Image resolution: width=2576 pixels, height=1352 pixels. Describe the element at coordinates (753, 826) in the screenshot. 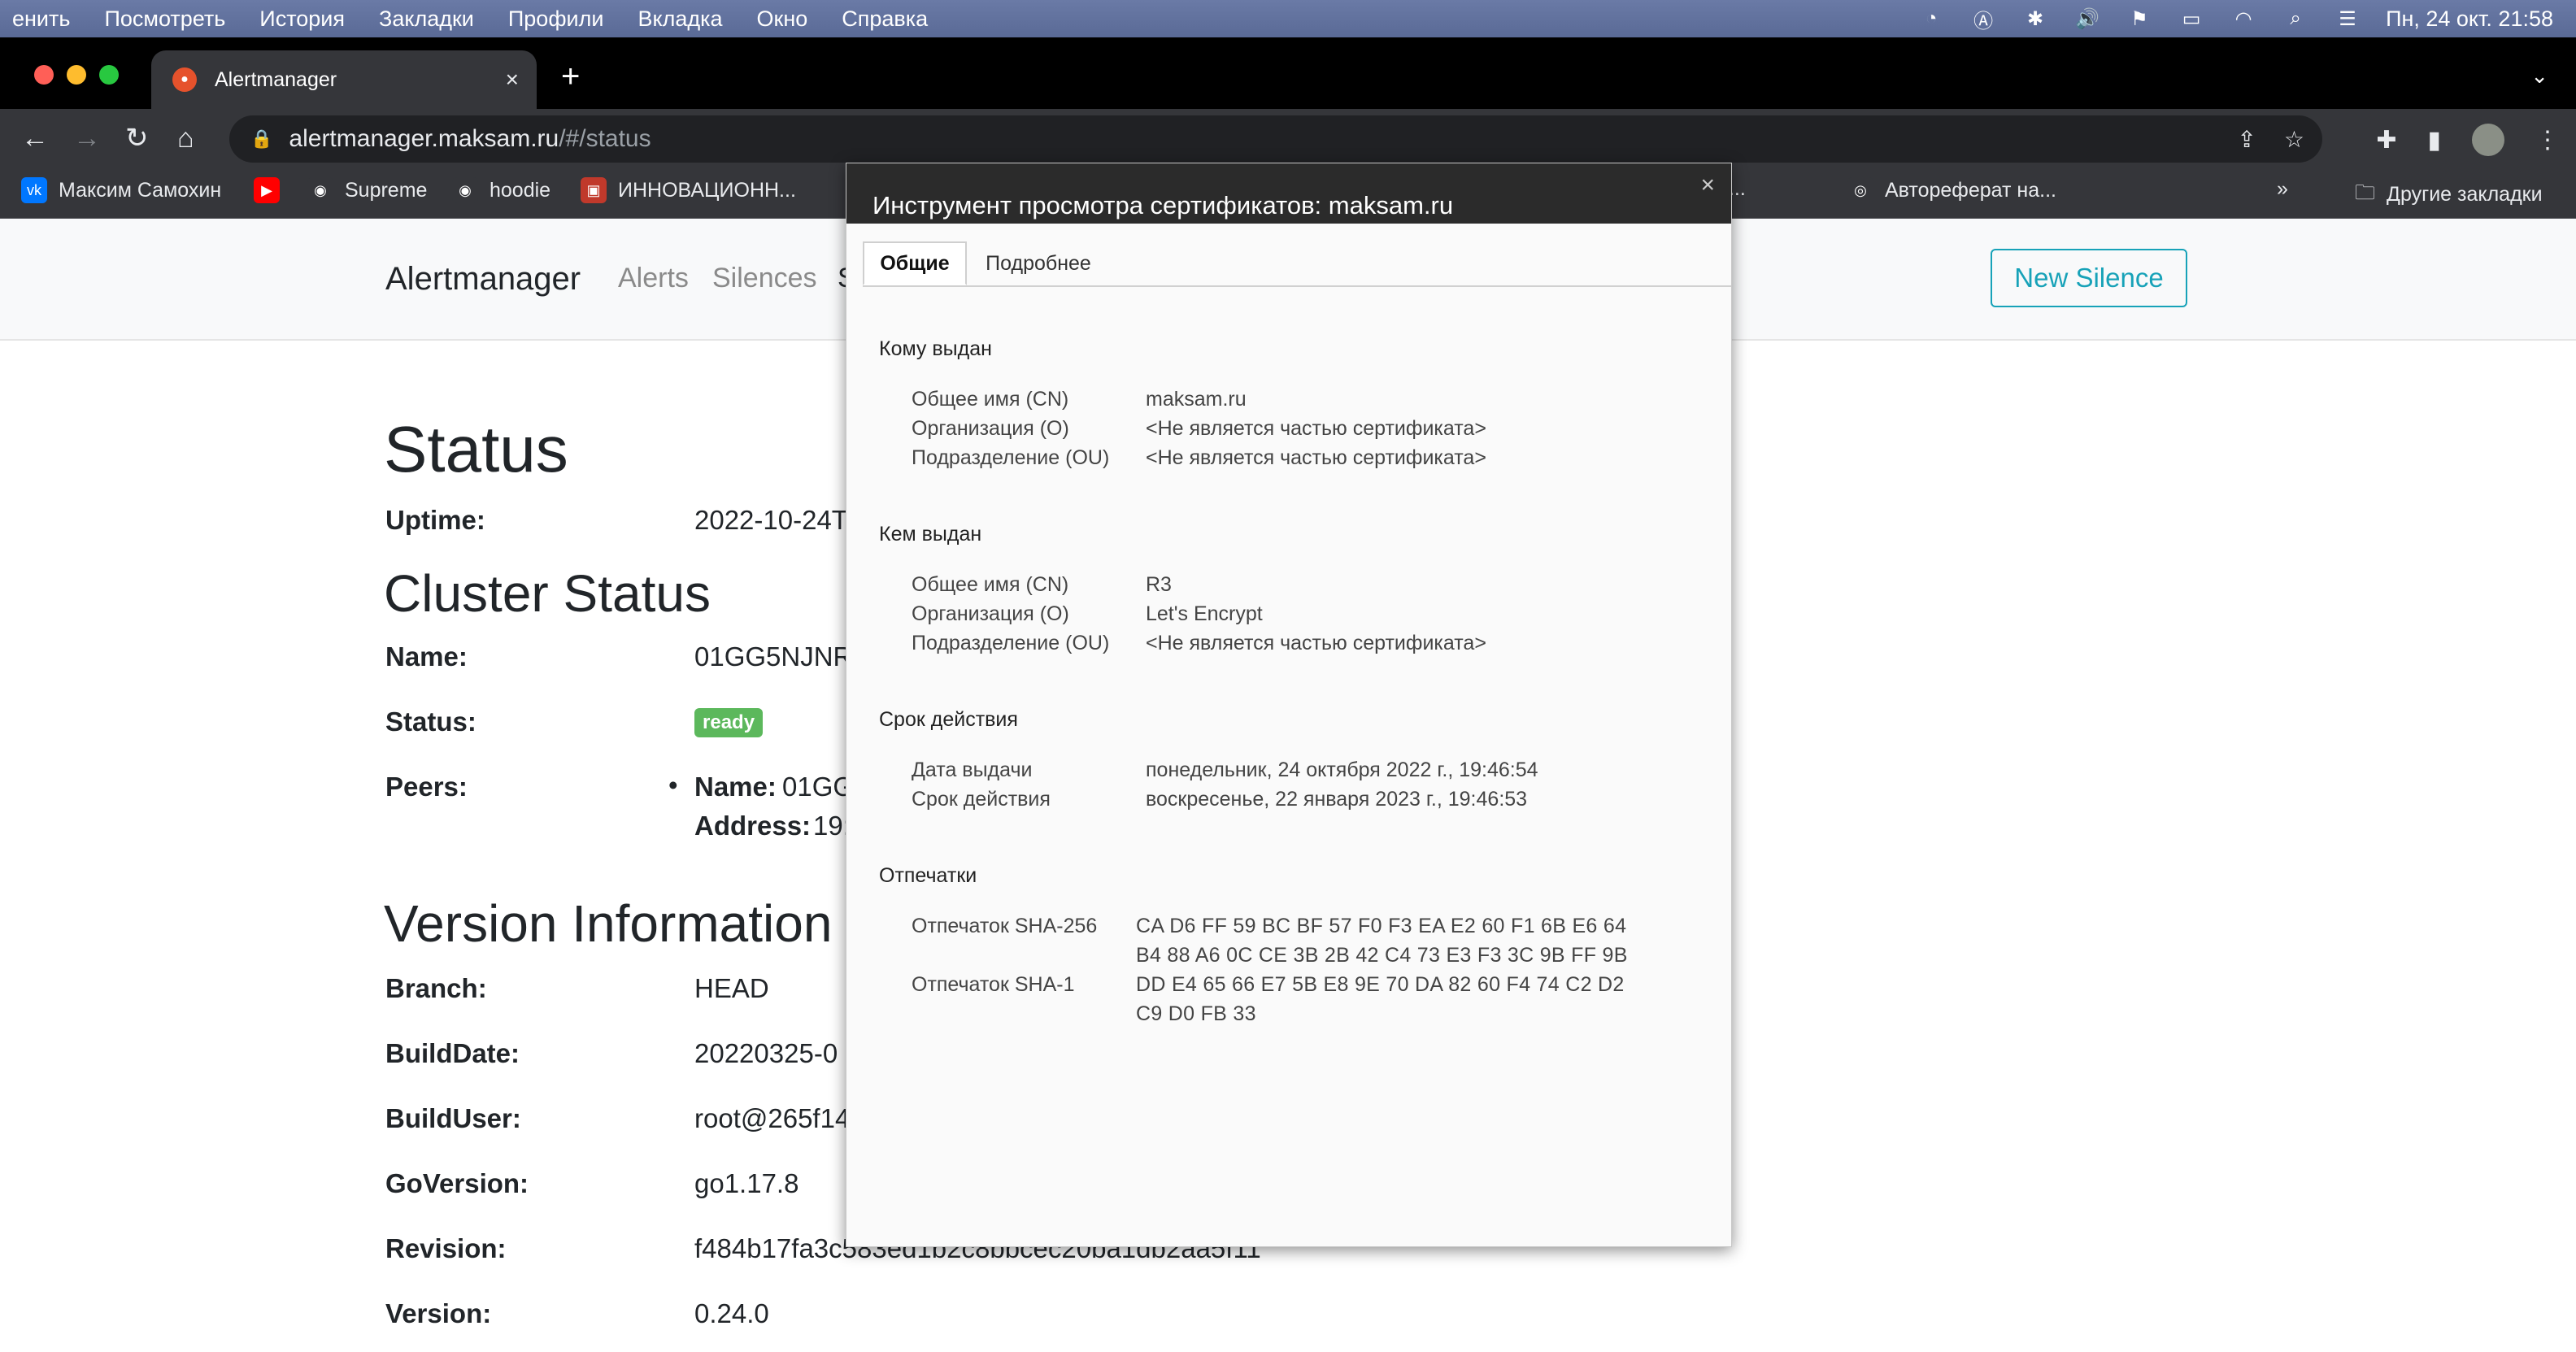

I see `peer-address-label: Address:` at that location.